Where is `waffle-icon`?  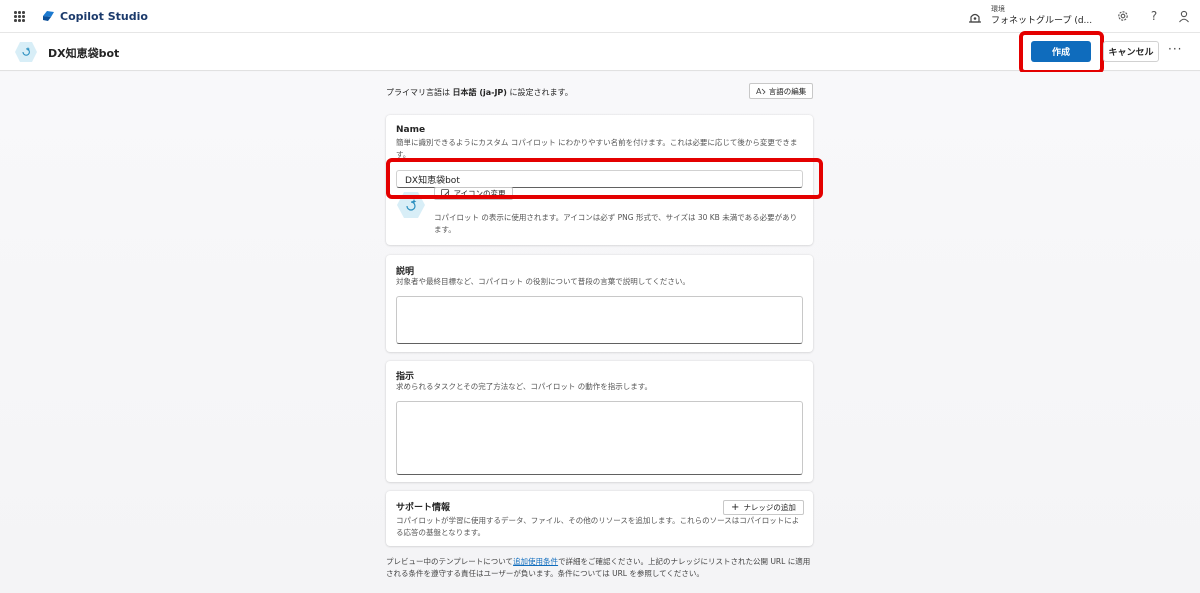
waffle-icon is located at coordinates (19, 16).